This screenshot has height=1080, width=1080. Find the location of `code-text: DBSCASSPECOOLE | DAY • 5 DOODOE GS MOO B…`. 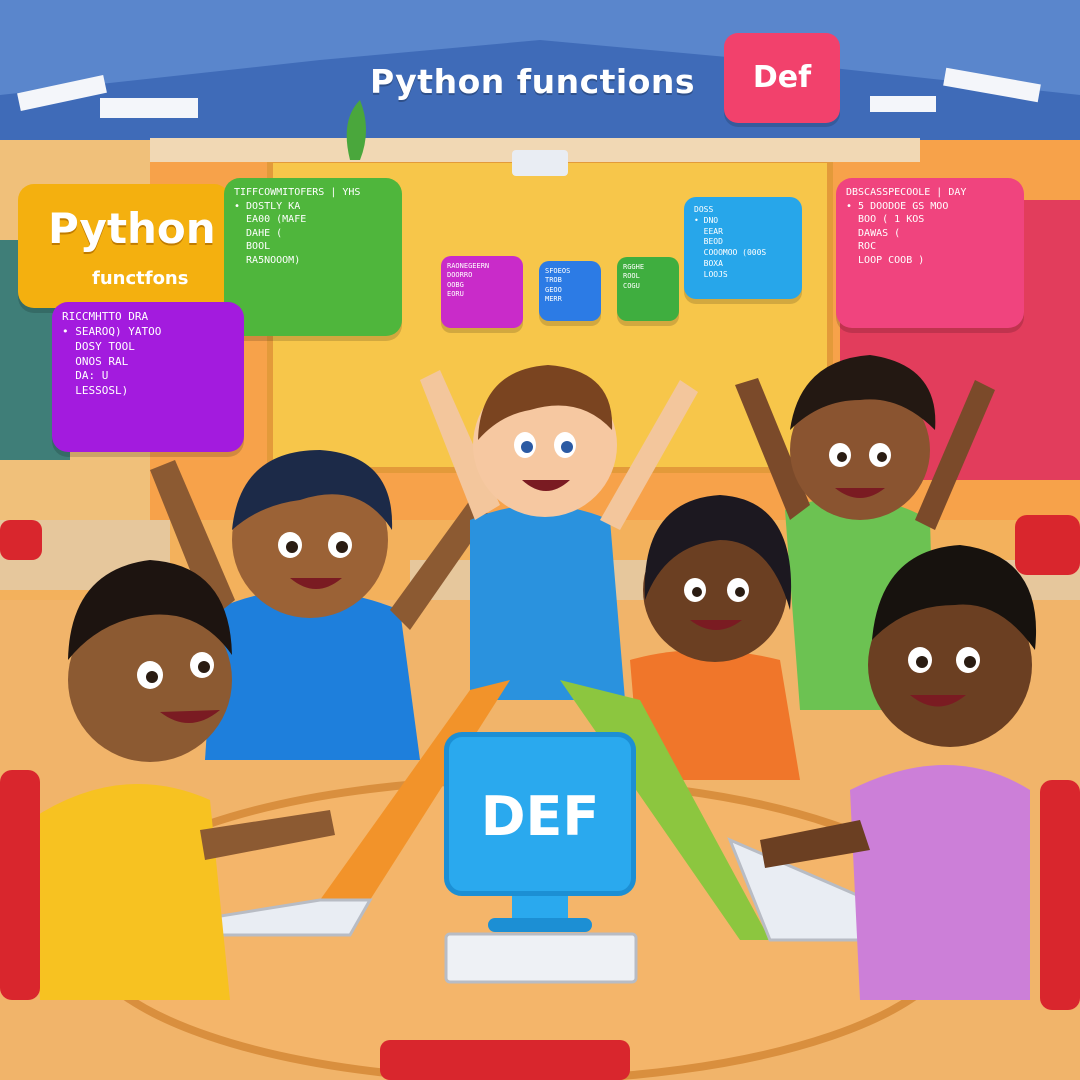

code-text: DBSCASSPECOOLE | DAY • 5 DOODOE GS MOO B… is located at coordinates (906, 226).